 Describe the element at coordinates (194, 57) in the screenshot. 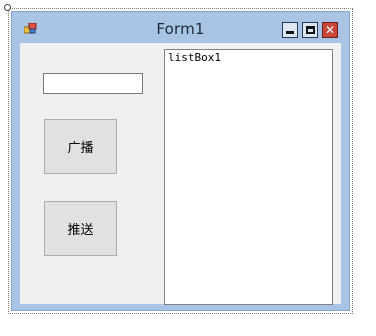

I see `listbox-name-label: listBox1` at that location.